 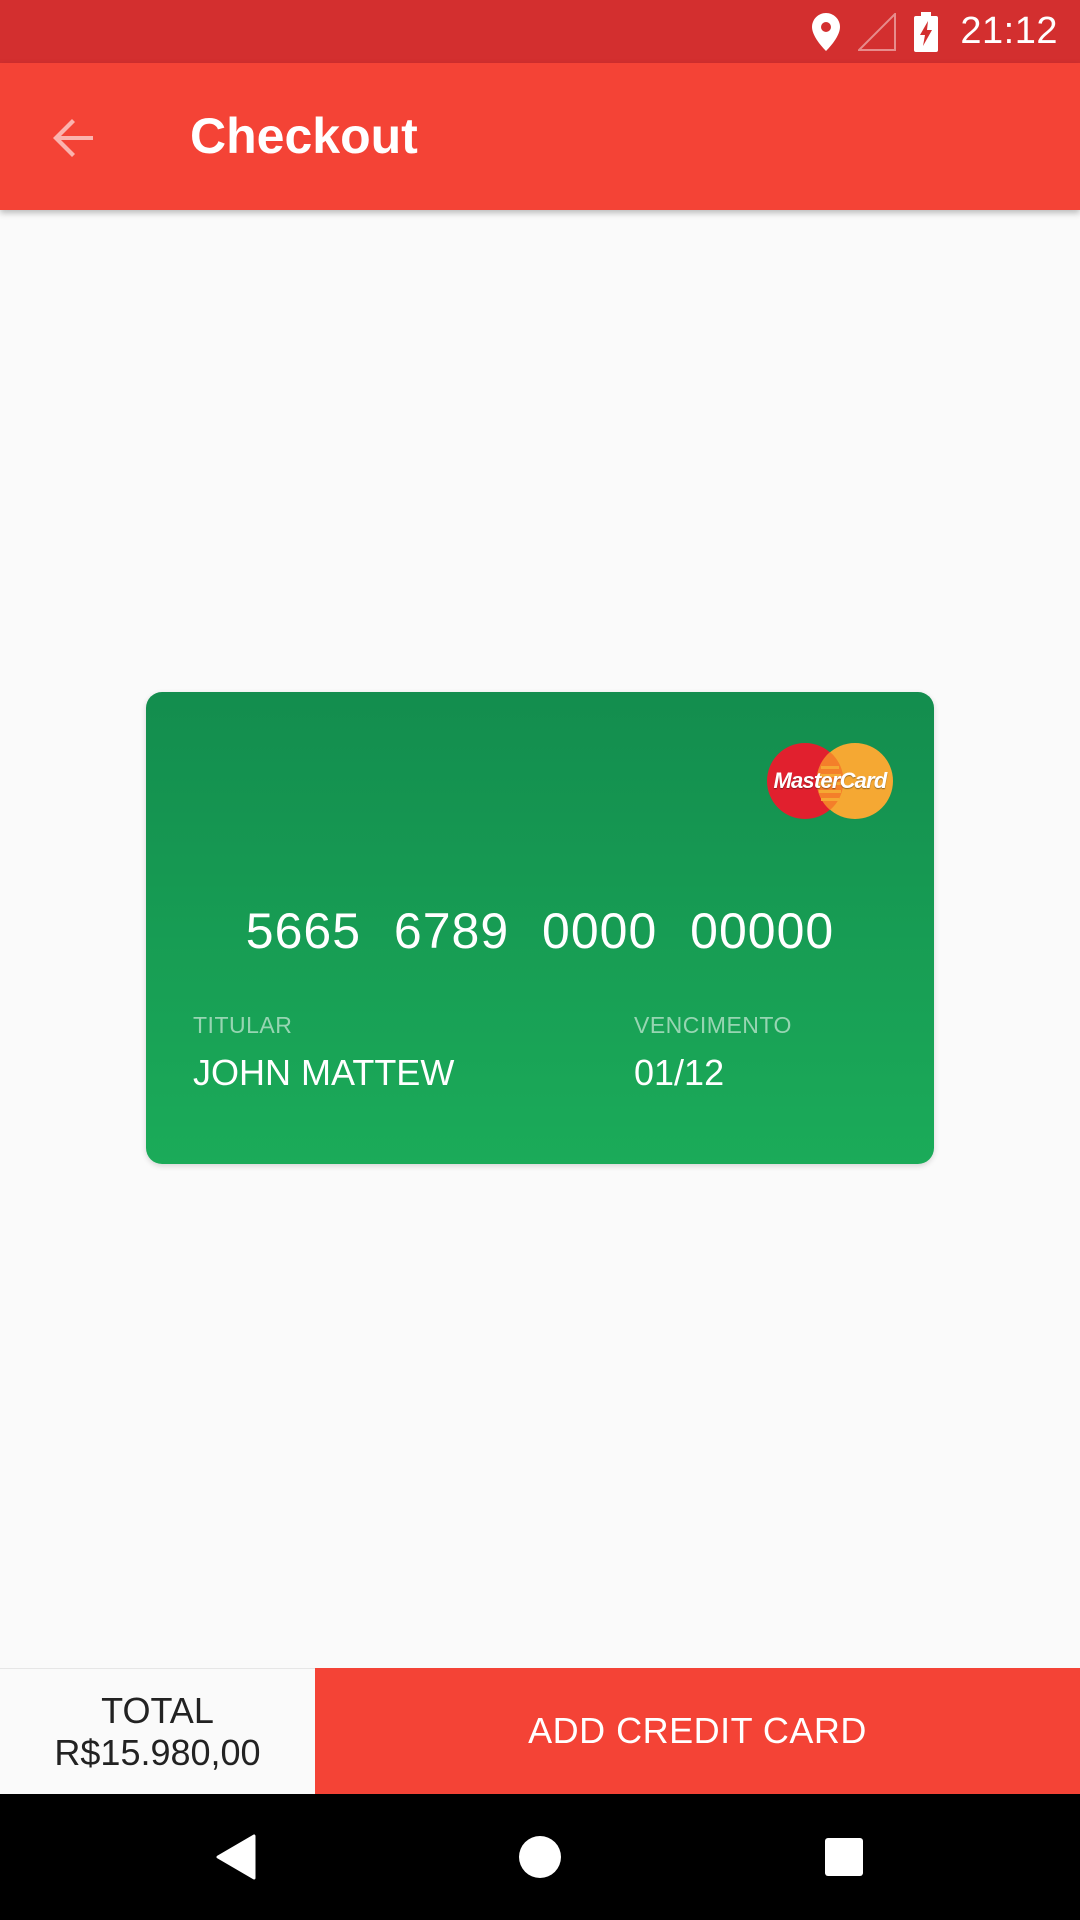 I want to click on expiry-value: 01/12, so click(x=679, y=1072).